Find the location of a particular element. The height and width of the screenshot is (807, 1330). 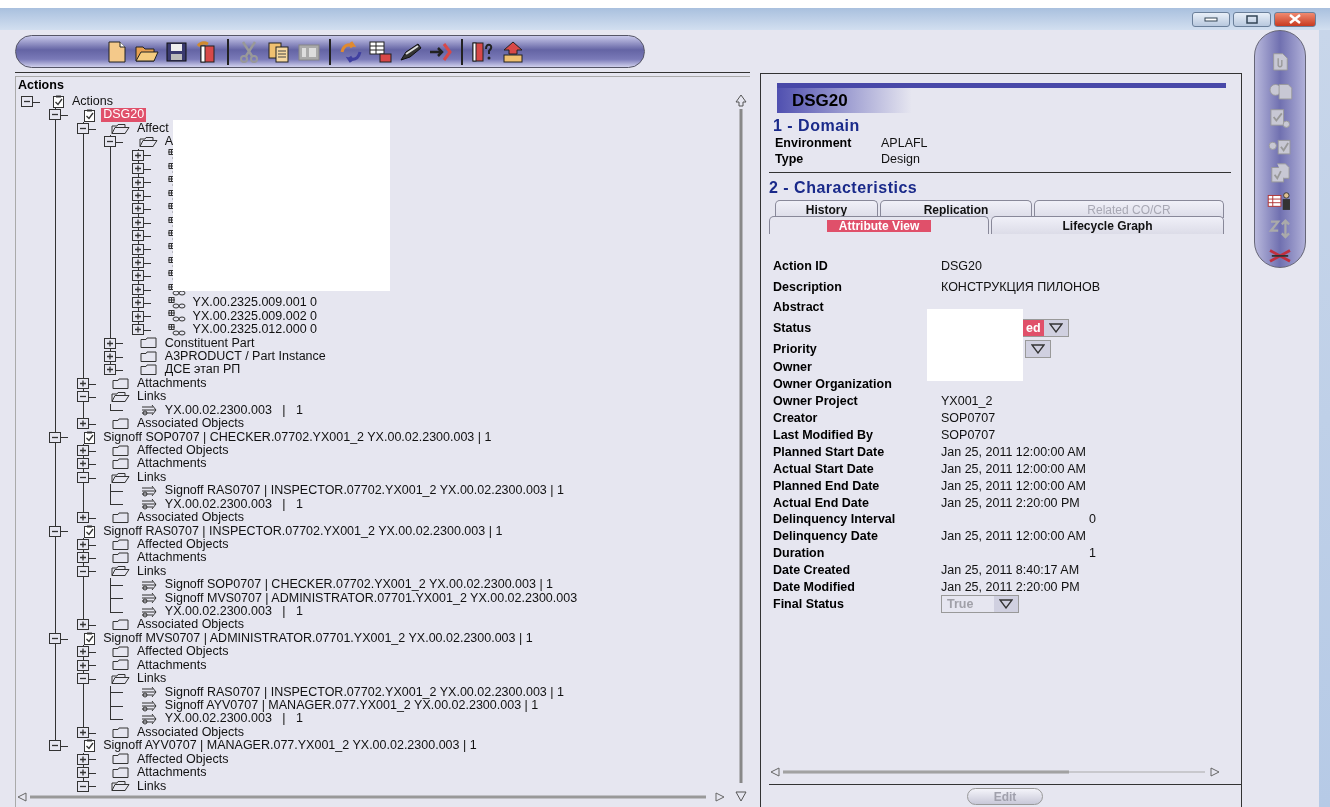

tree-item: Signoff MVS0707 | ADMINISTRATOR.07701.YX001_2 YX.00.02.2300.003 | 1 is located at coordinates (318, 638).